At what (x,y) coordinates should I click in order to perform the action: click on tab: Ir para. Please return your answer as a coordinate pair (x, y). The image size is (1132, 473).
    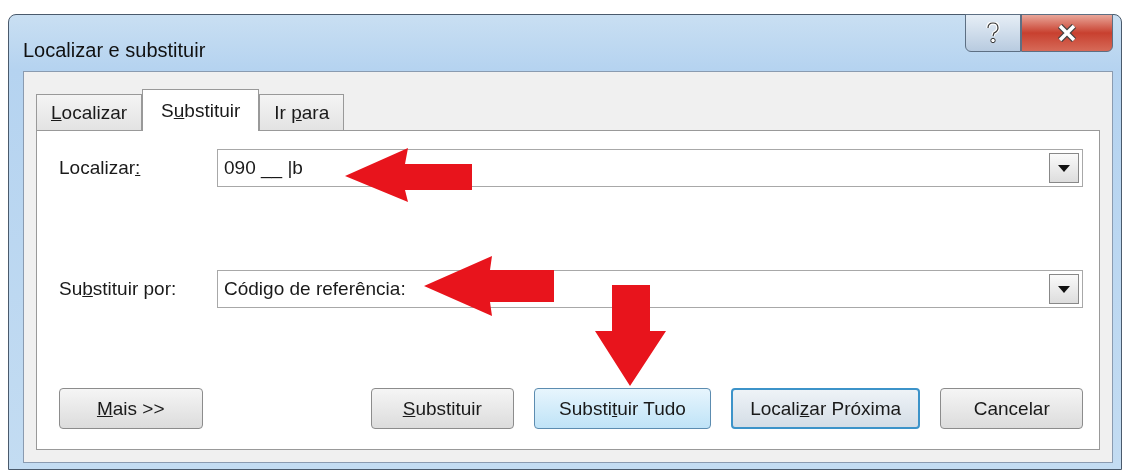
    Looking at the image, I should click on (302, 112).